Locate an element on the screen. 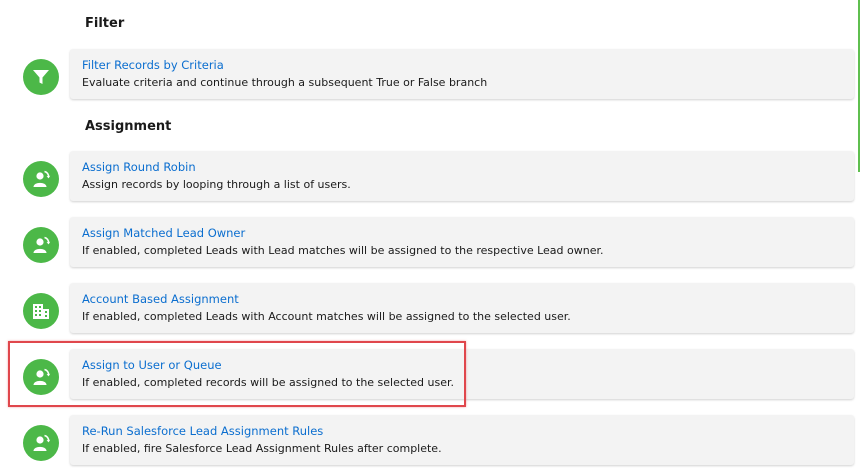  item-title: Filter Records by Criteria is located at coordinates (153, 65).